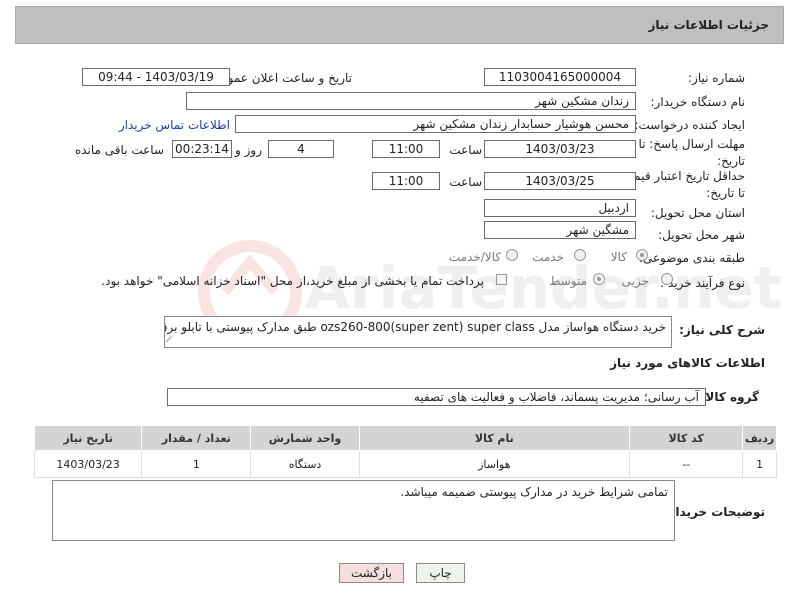 This screenshot has height=598, width=789. What do you see at coordinates (411, 101) in the screenshot?
I see `buyer-org-field: زندان مشکین شهر` at bounding box center [411, 101].